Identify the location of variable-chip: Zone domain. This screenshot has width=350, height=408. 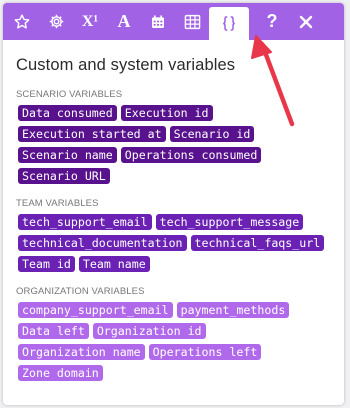
(60, 373).